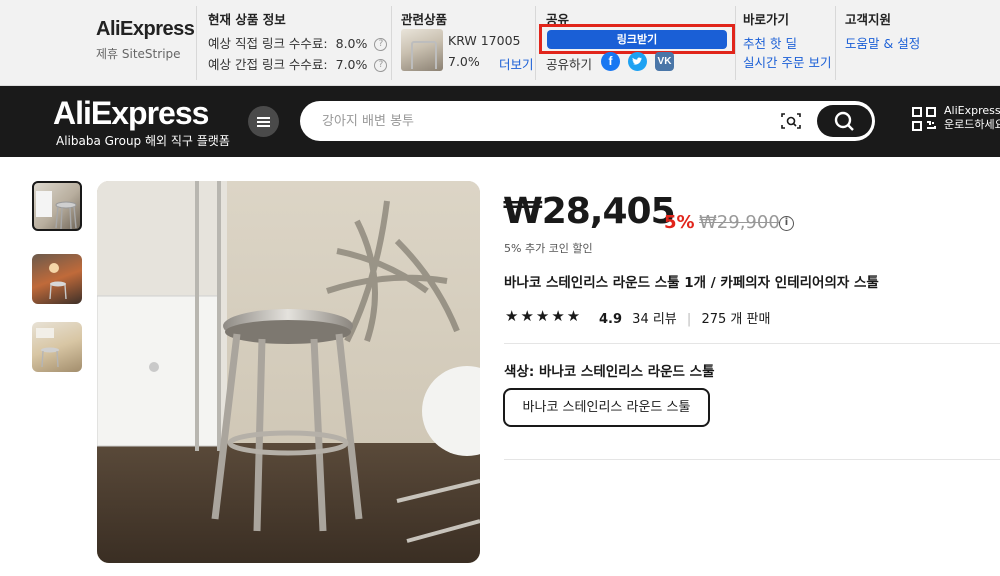  I want to click on share-label: 공유하기, so click(569, 64).